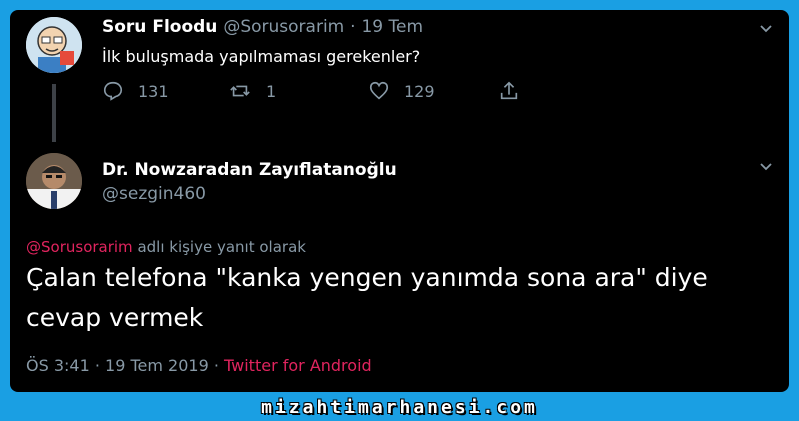 The height and width of the screenshot is (421, 799). What do you see at coordinates (240, 91) in the screenshot?
I see `retweet-icon` at bounding box center [240, 91].